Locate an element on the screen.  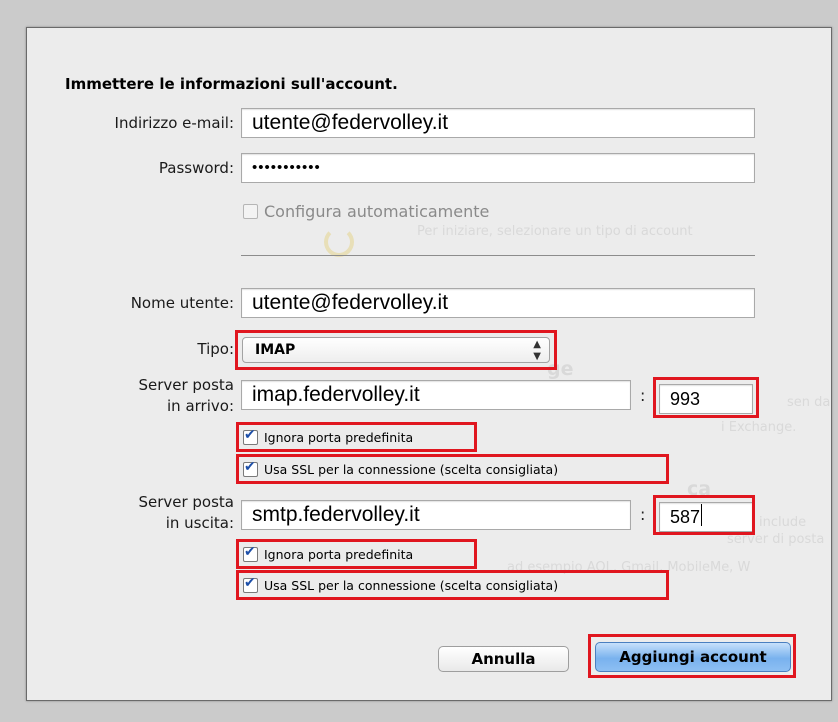
username-field: utente@federvolley.it is located at coordinates (498, 303).